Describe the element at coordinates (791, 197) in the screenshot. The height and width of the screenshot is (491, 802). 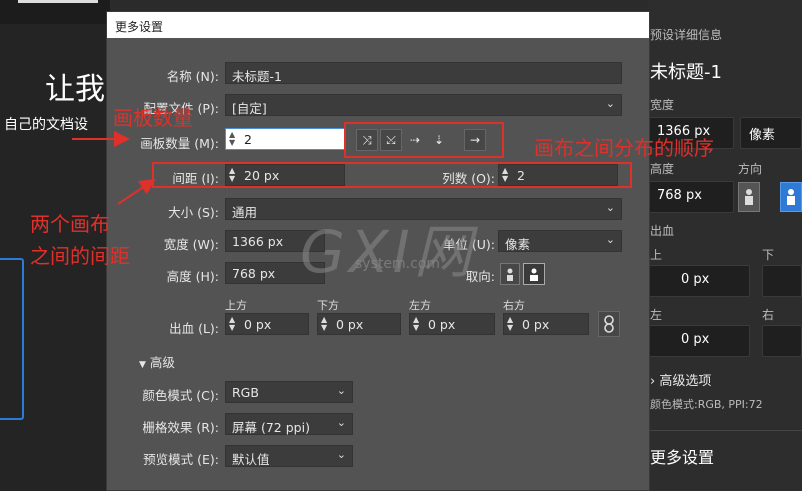
I see `landscape-icon` at that location.